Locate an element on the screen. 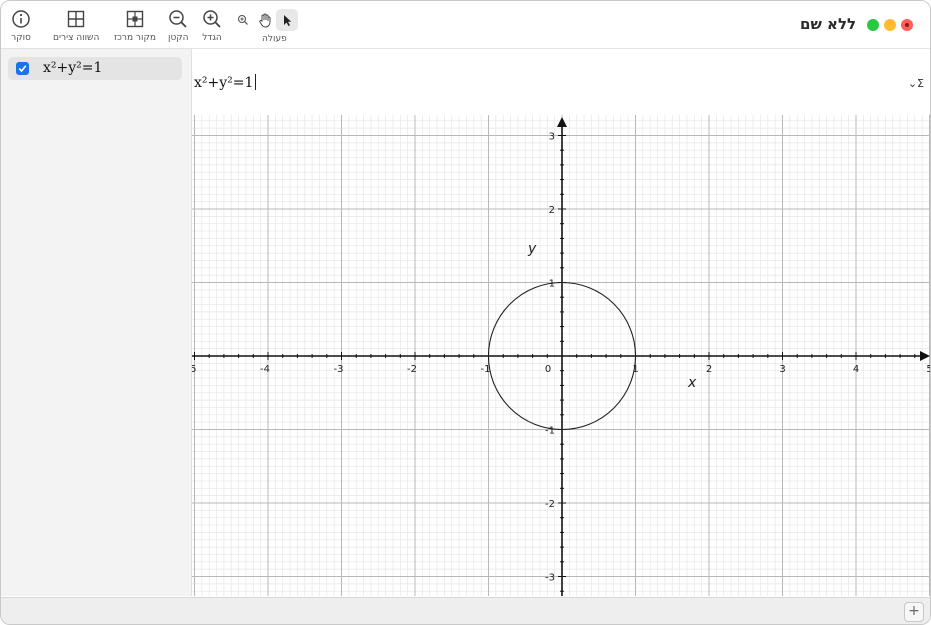 The height and width of the screenshot is (625, 931). y-axis-arrow is located at coordinates (562, 122).